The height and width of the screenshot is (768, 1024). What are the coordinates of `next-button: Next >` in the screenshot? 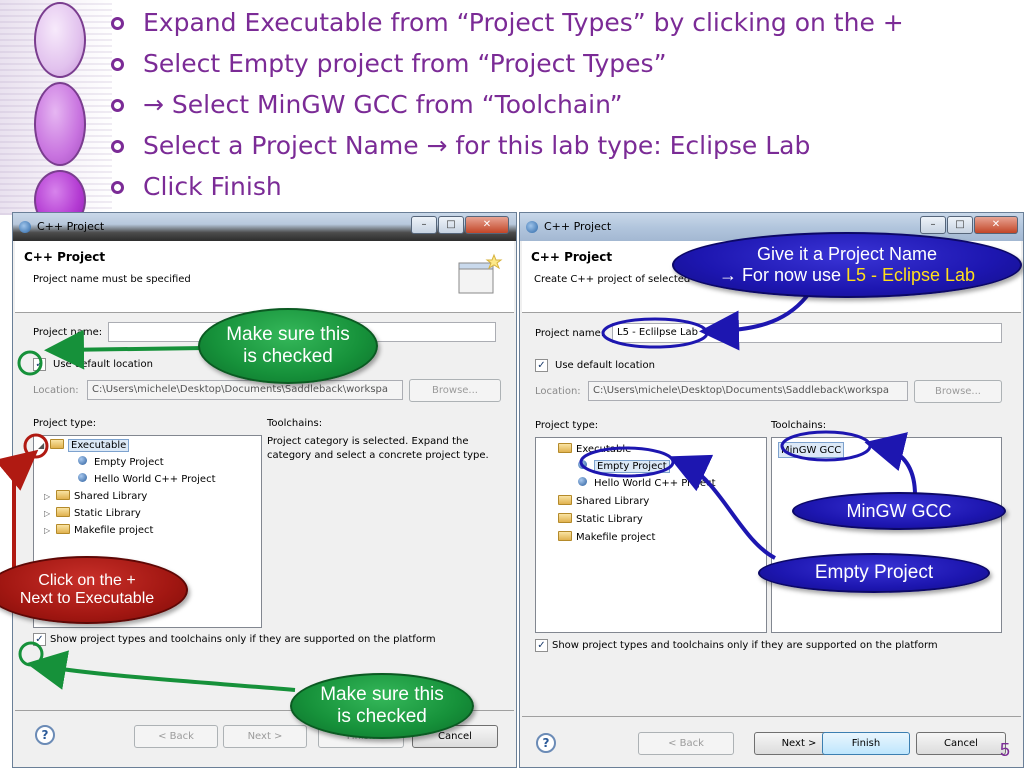 It's located at (265, 736).